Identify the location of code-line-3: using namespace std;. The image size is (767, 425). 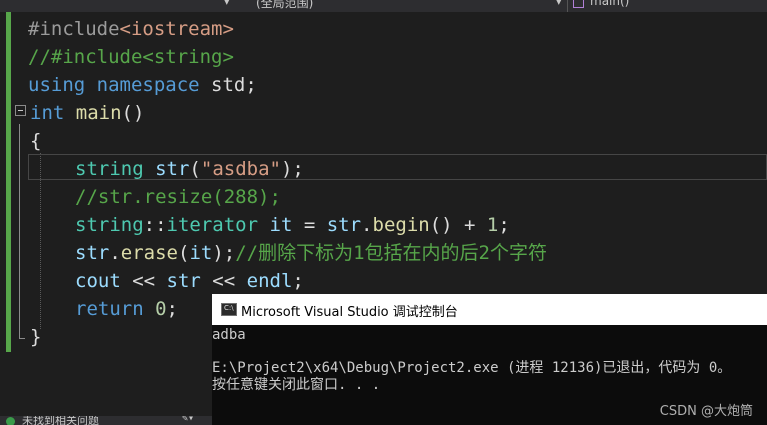
(142, 85).